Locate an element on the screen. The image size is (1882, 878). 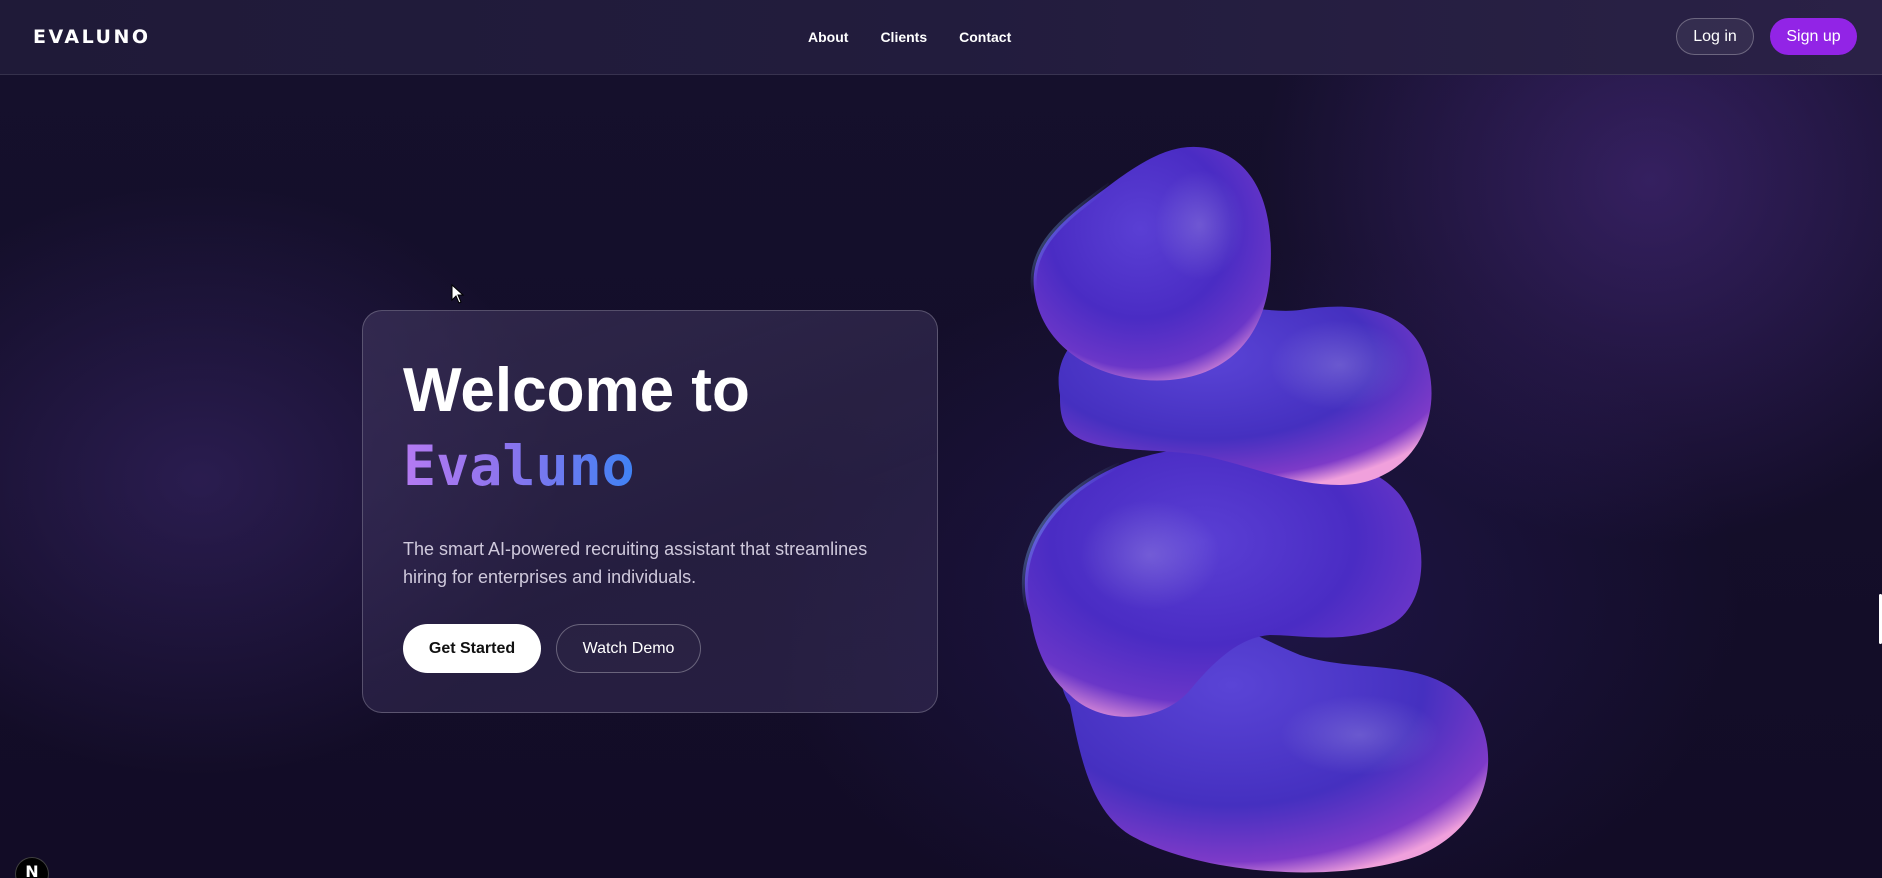
watch-demo-button: Watch Demo is located at coordinates (628, 648).